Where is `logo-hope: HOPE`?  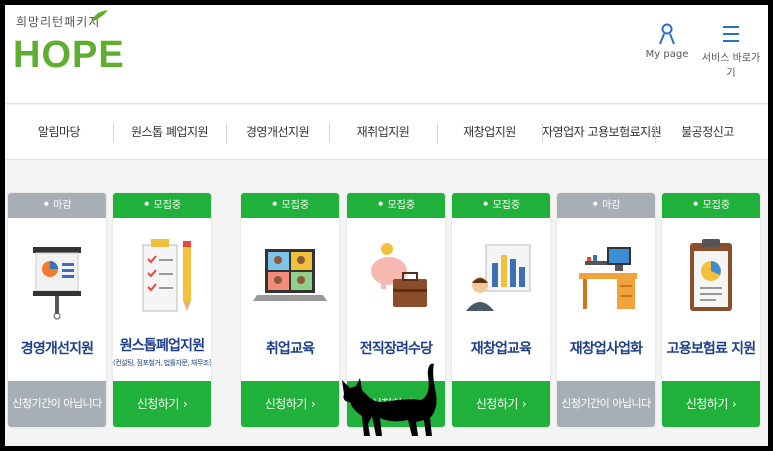 logo-hope: HOPE is located at coordinates (69, 55).